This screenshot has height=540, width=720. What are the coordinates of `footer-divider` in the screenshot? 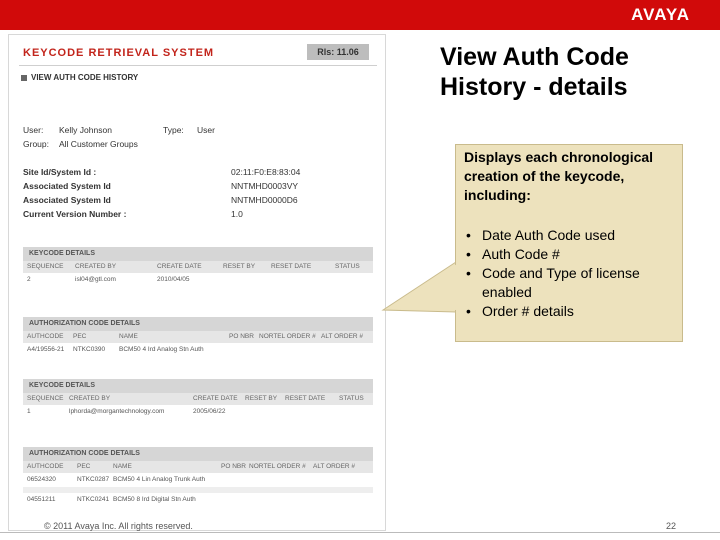 It's located at (360, 532).